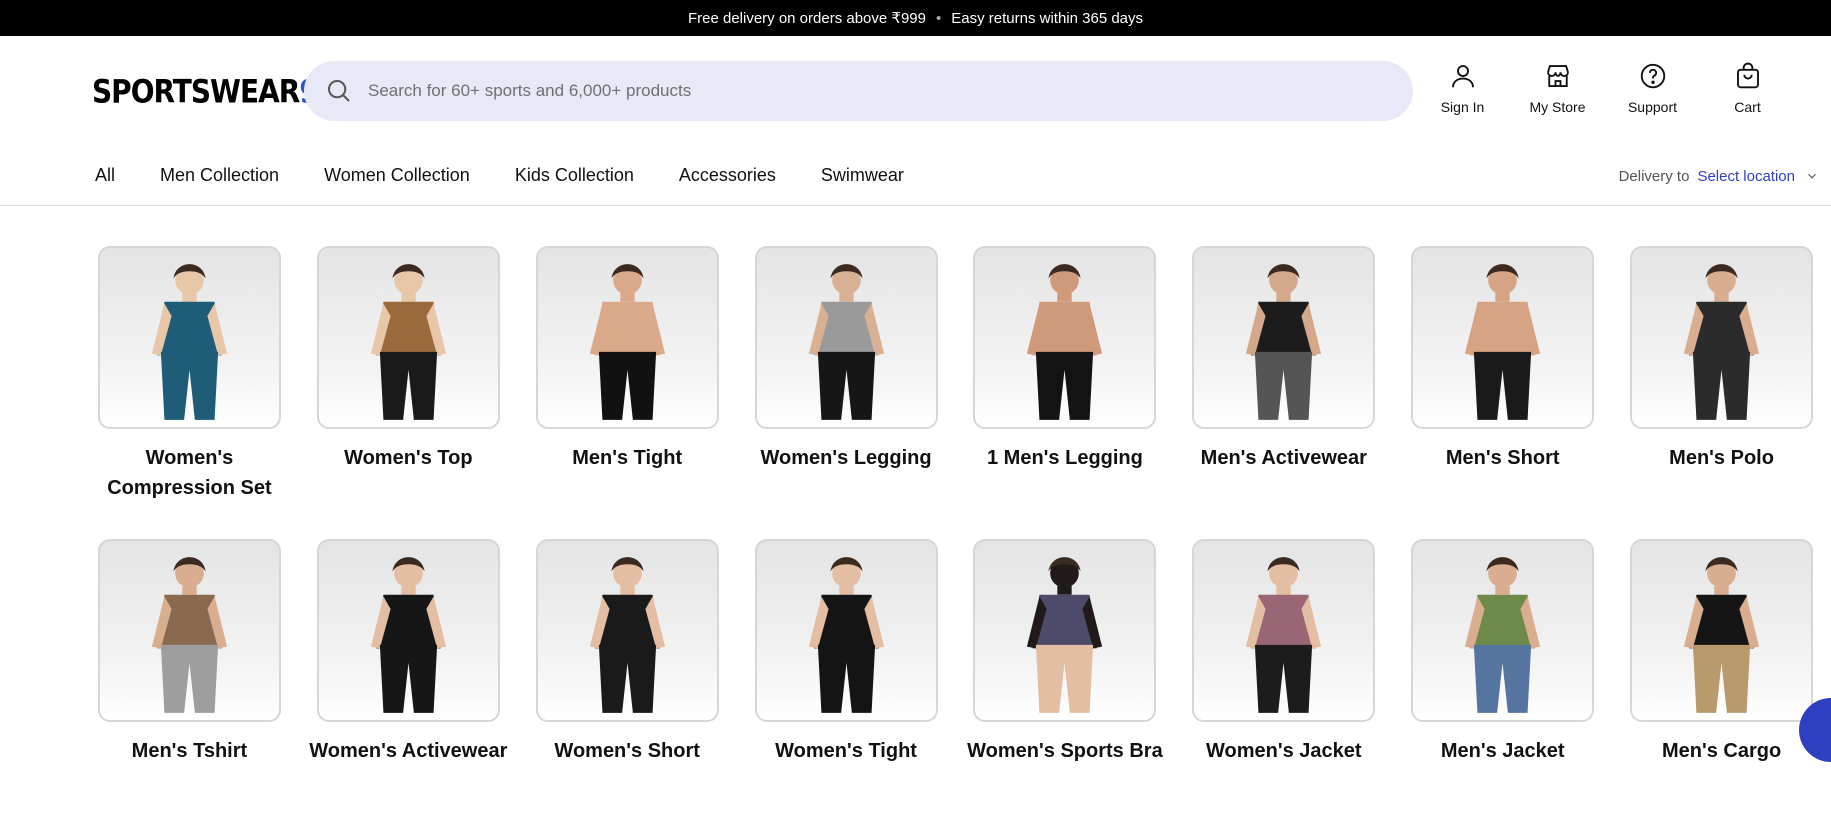  Describe the element at coordinates (1747, 75) in the screenshot. I see `bag-icon` at that location.